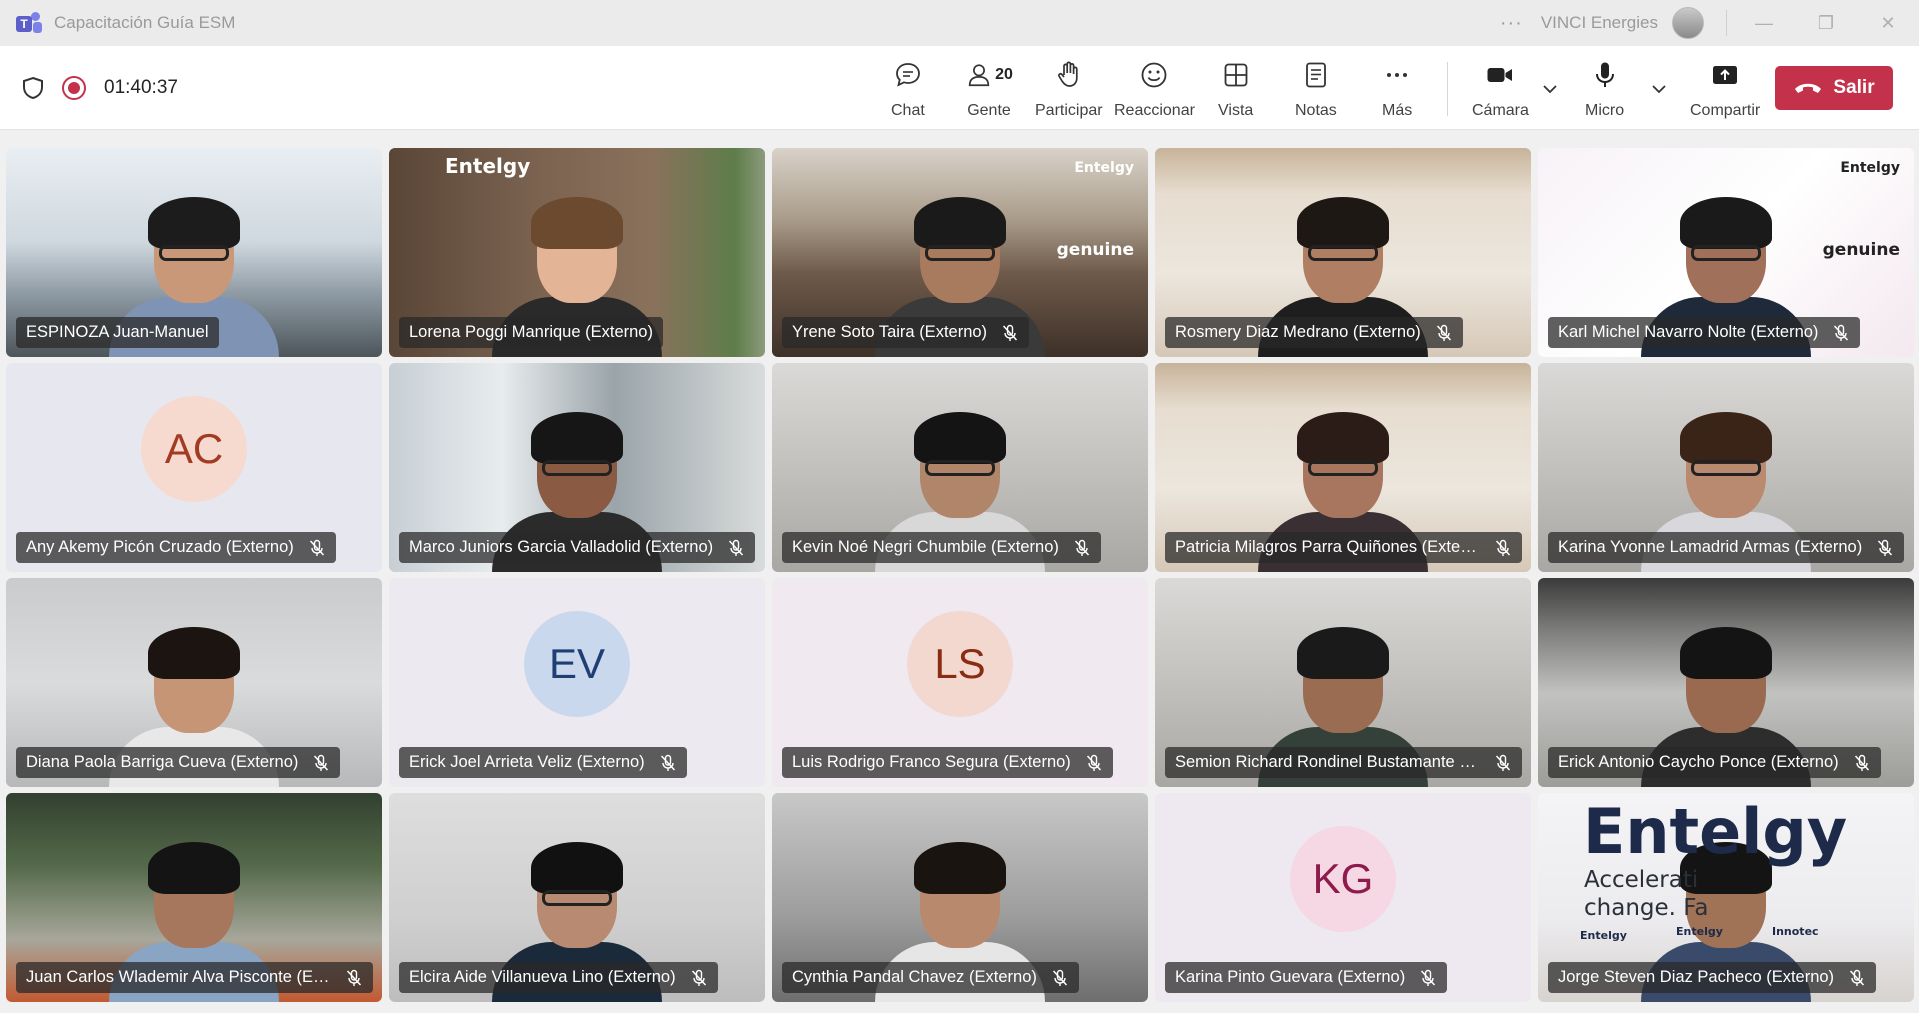  What do you see at coordinates (1235, 90) in the screenshot?
I see `view-button: Vista` at bounding box center [1235, 90].